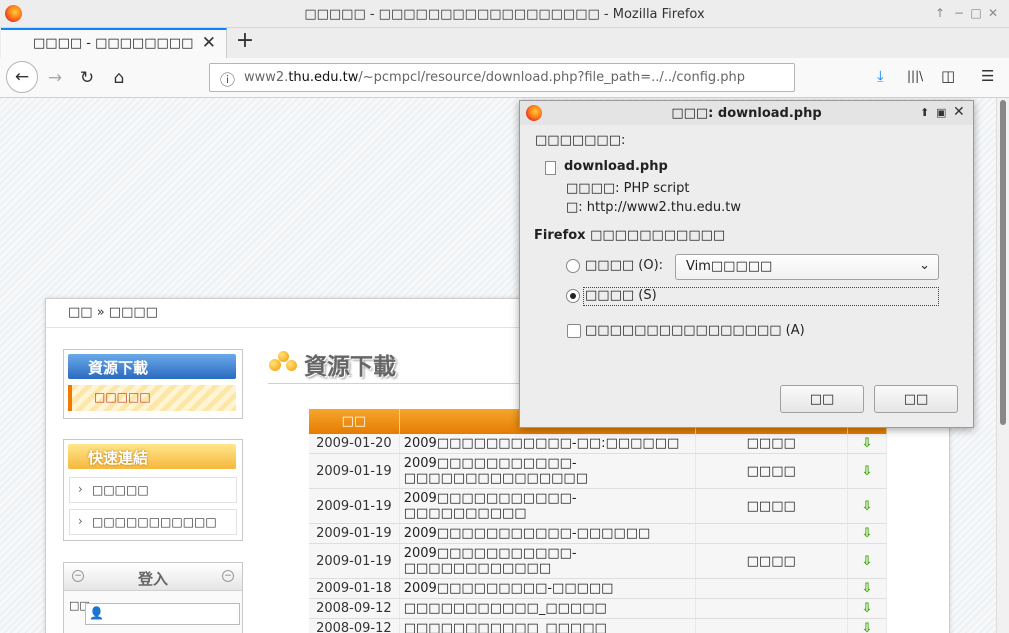 This screenshot has height=633, width=1009. What do you see at coordinates (547, 444) in the screenshot?
I see `row-title: 2009□□□□□□□□□□□-□□:□□□□□□` at bounding box center [547, 444].